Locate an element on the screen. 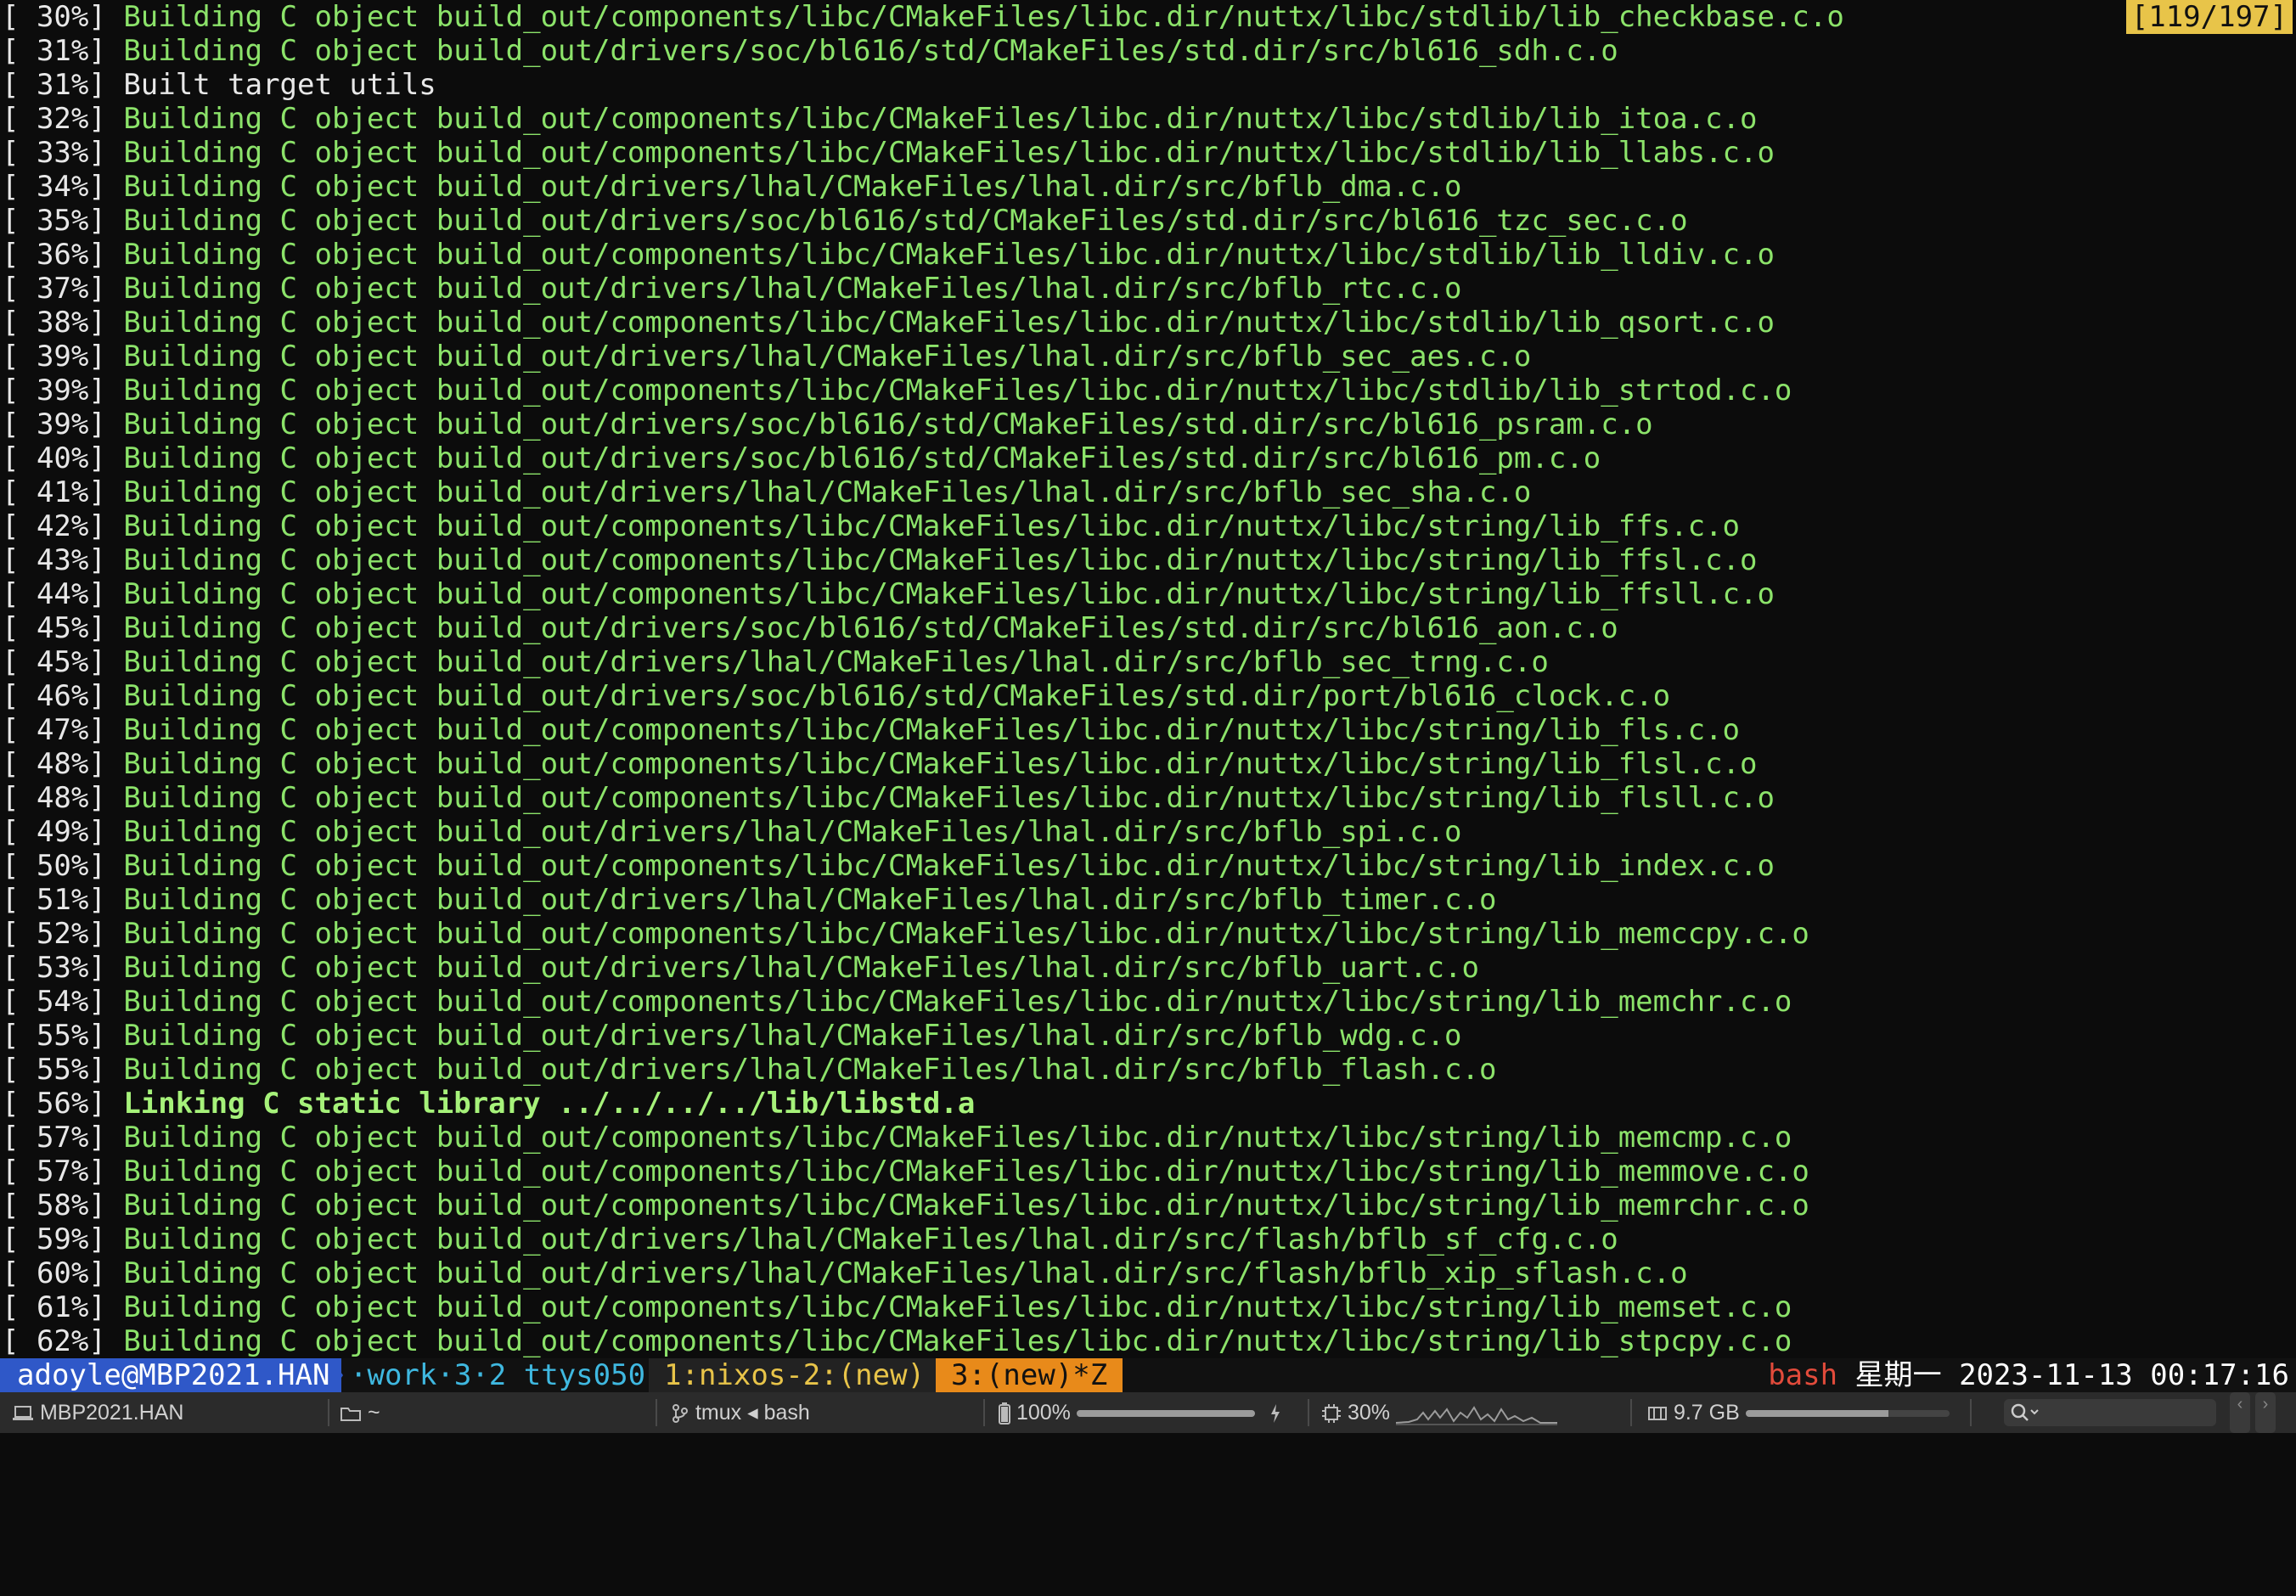  host-item: MBP2021.HAN is located at coordinates (98, 1412).